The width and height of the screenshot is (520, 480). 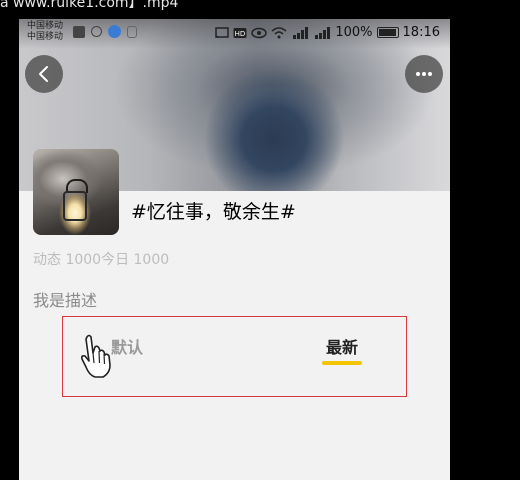 I want to click on usb-icon, so click(x=96, y=31).